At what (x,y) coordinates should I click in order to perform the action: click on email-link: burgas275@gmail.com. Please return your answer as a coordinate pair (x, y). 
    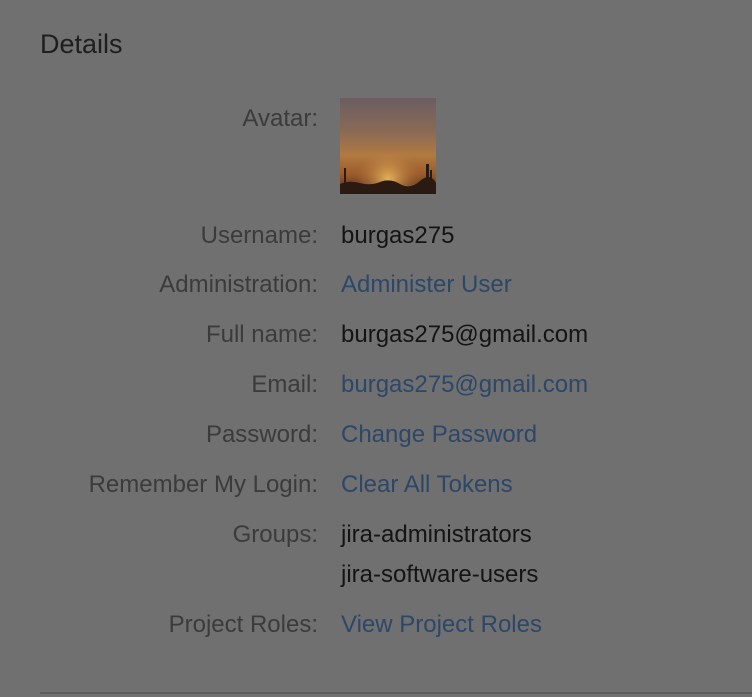
    Looking at the image, I should click on (464, 385).